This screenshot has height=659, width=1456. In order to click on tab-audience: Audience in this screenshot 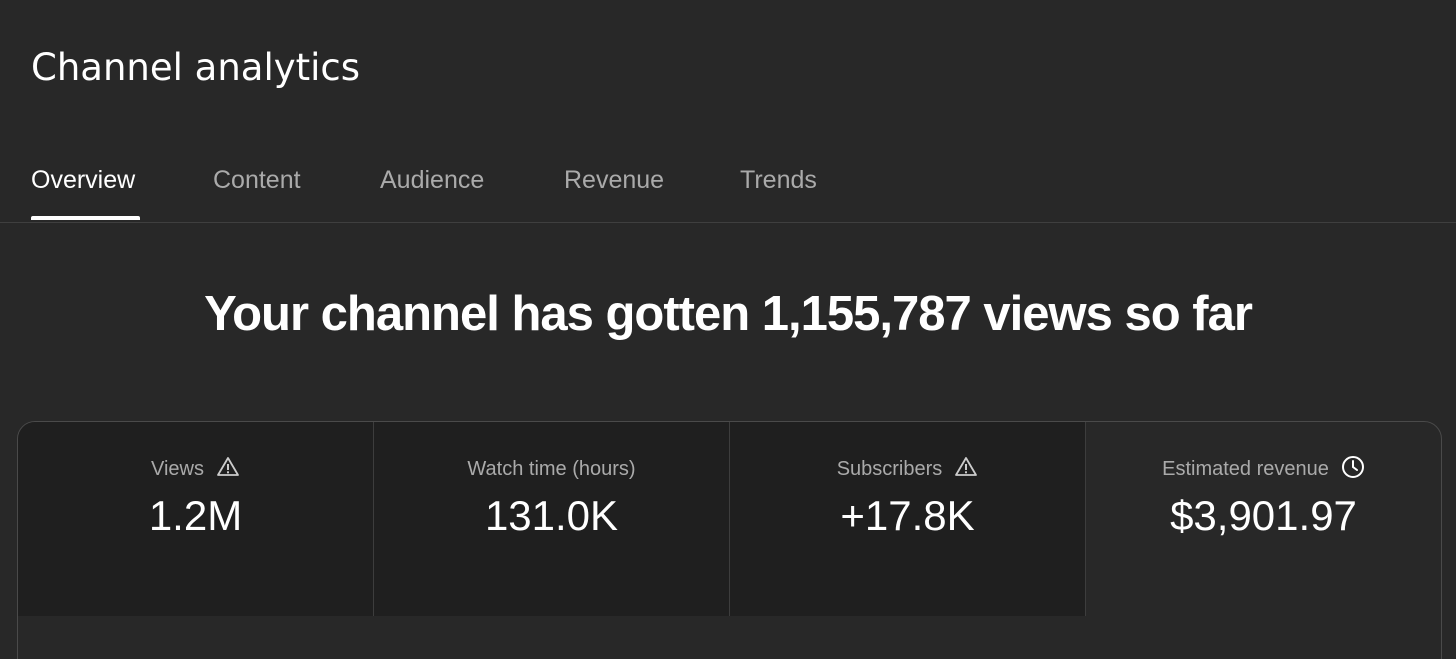, I will do `click(432, 180)`.